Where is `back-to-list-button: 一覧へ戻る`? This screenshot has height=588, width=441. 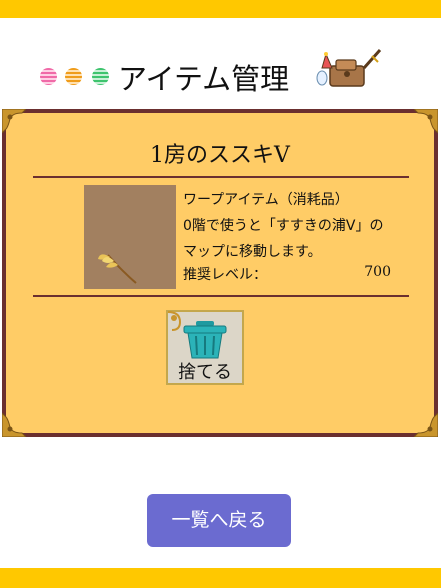 back-to-list-button: 一覧へ戻る is located at coordinates (219, 520).